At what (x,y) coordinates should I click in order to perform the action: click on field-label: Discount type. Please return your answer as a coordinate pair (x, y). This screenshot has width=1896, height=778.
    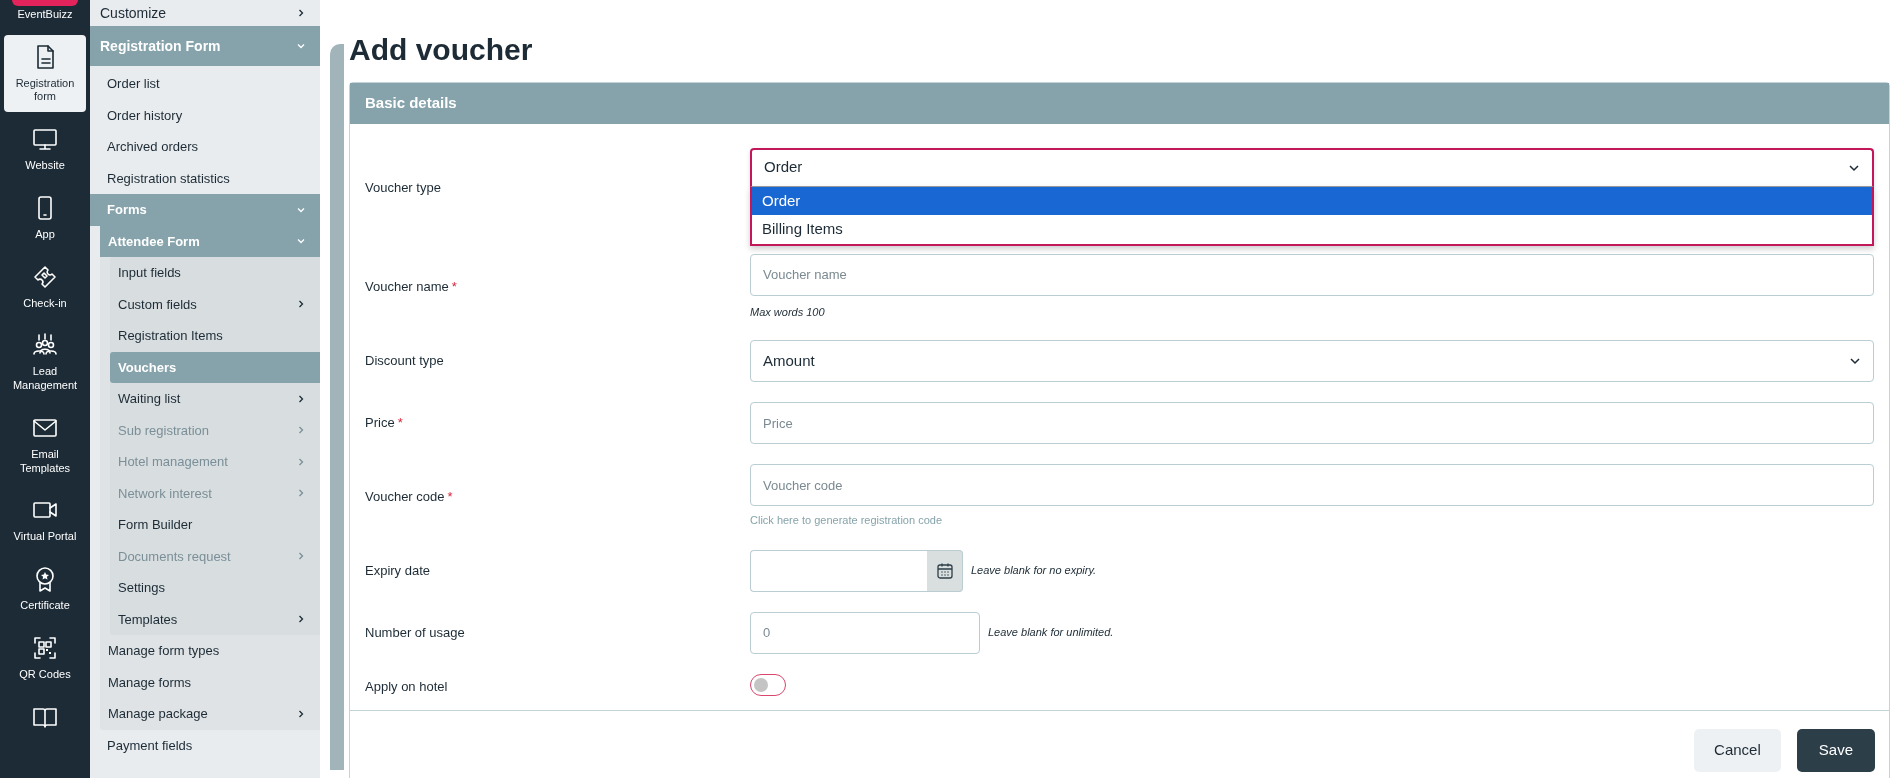
    Looking at the image, I should click on (405, 361).